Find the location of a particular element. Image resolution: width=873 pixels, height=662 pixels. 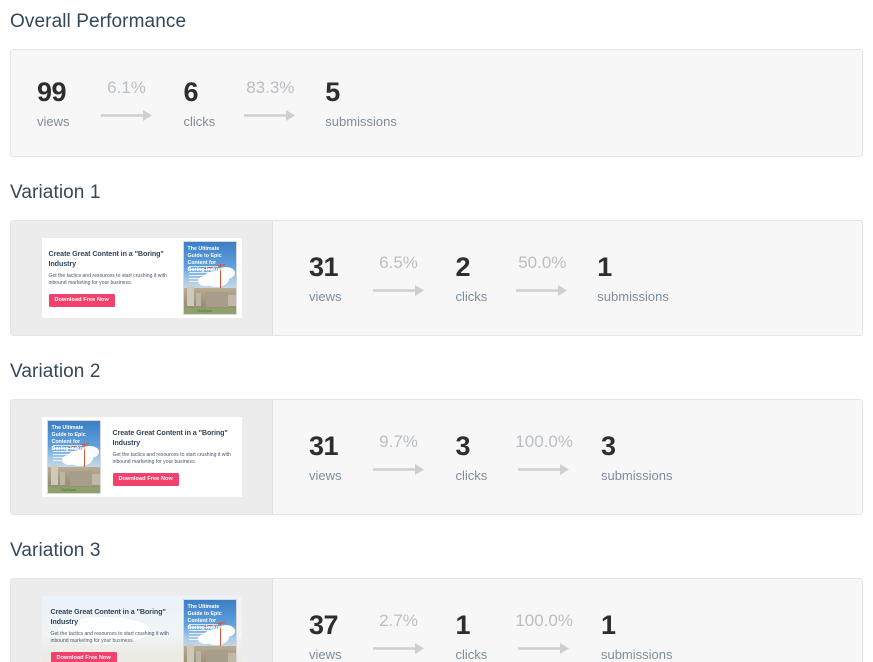

submission-rate-value: 83.3% is located at coordinates (270, 88).